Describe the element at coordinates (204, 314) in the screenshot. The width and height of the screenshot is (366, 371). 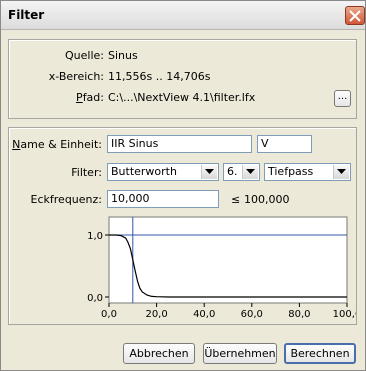
I see `x-tick-label: 40,0` at that location.